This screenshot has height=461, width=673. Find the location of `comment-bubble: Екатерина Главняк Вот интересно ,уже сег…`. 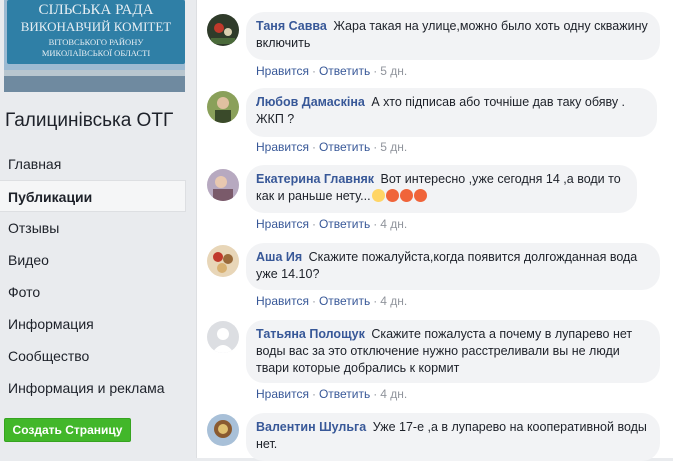

comment-bubble: Екатерина Главняк Вот интересно ,уже сег… is located at coordinates (441, 189).